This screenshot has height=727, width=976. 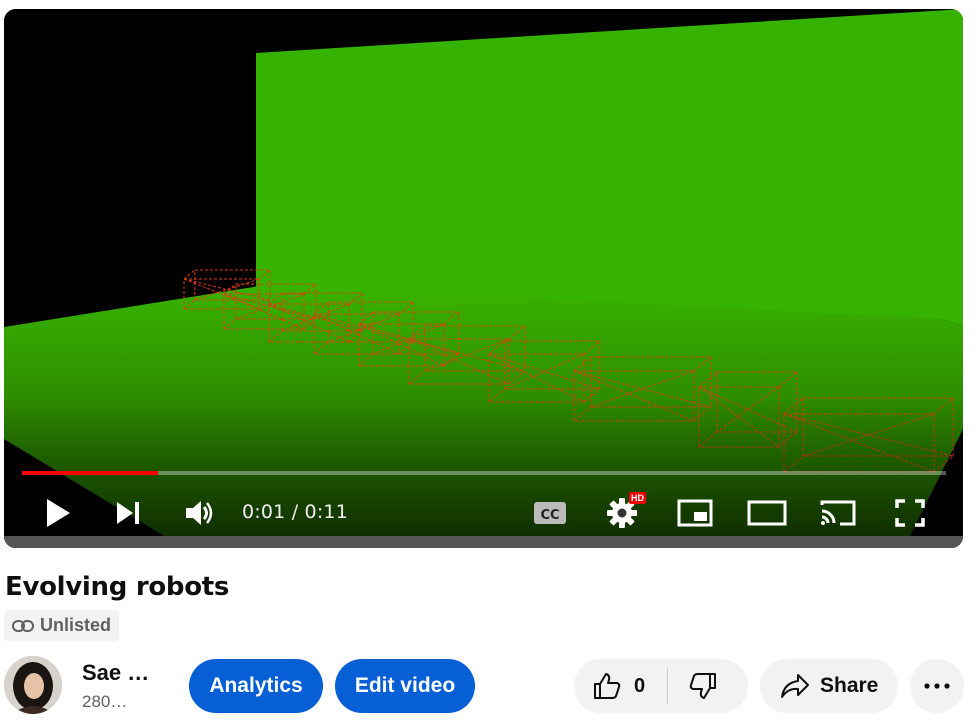 I want to click on cast-button, so click(x=838, y=513).